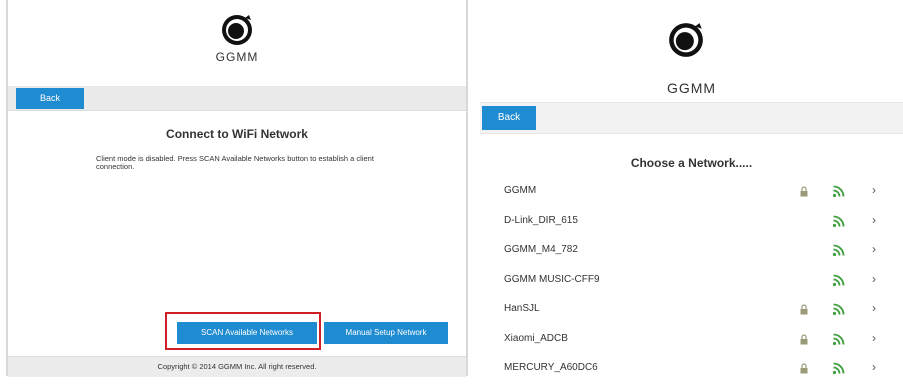  What do you see at coordinates (237, 134) in the screenshot?
I see `page-title: Connect to WiFi Network` at bounding box center [237, 134].